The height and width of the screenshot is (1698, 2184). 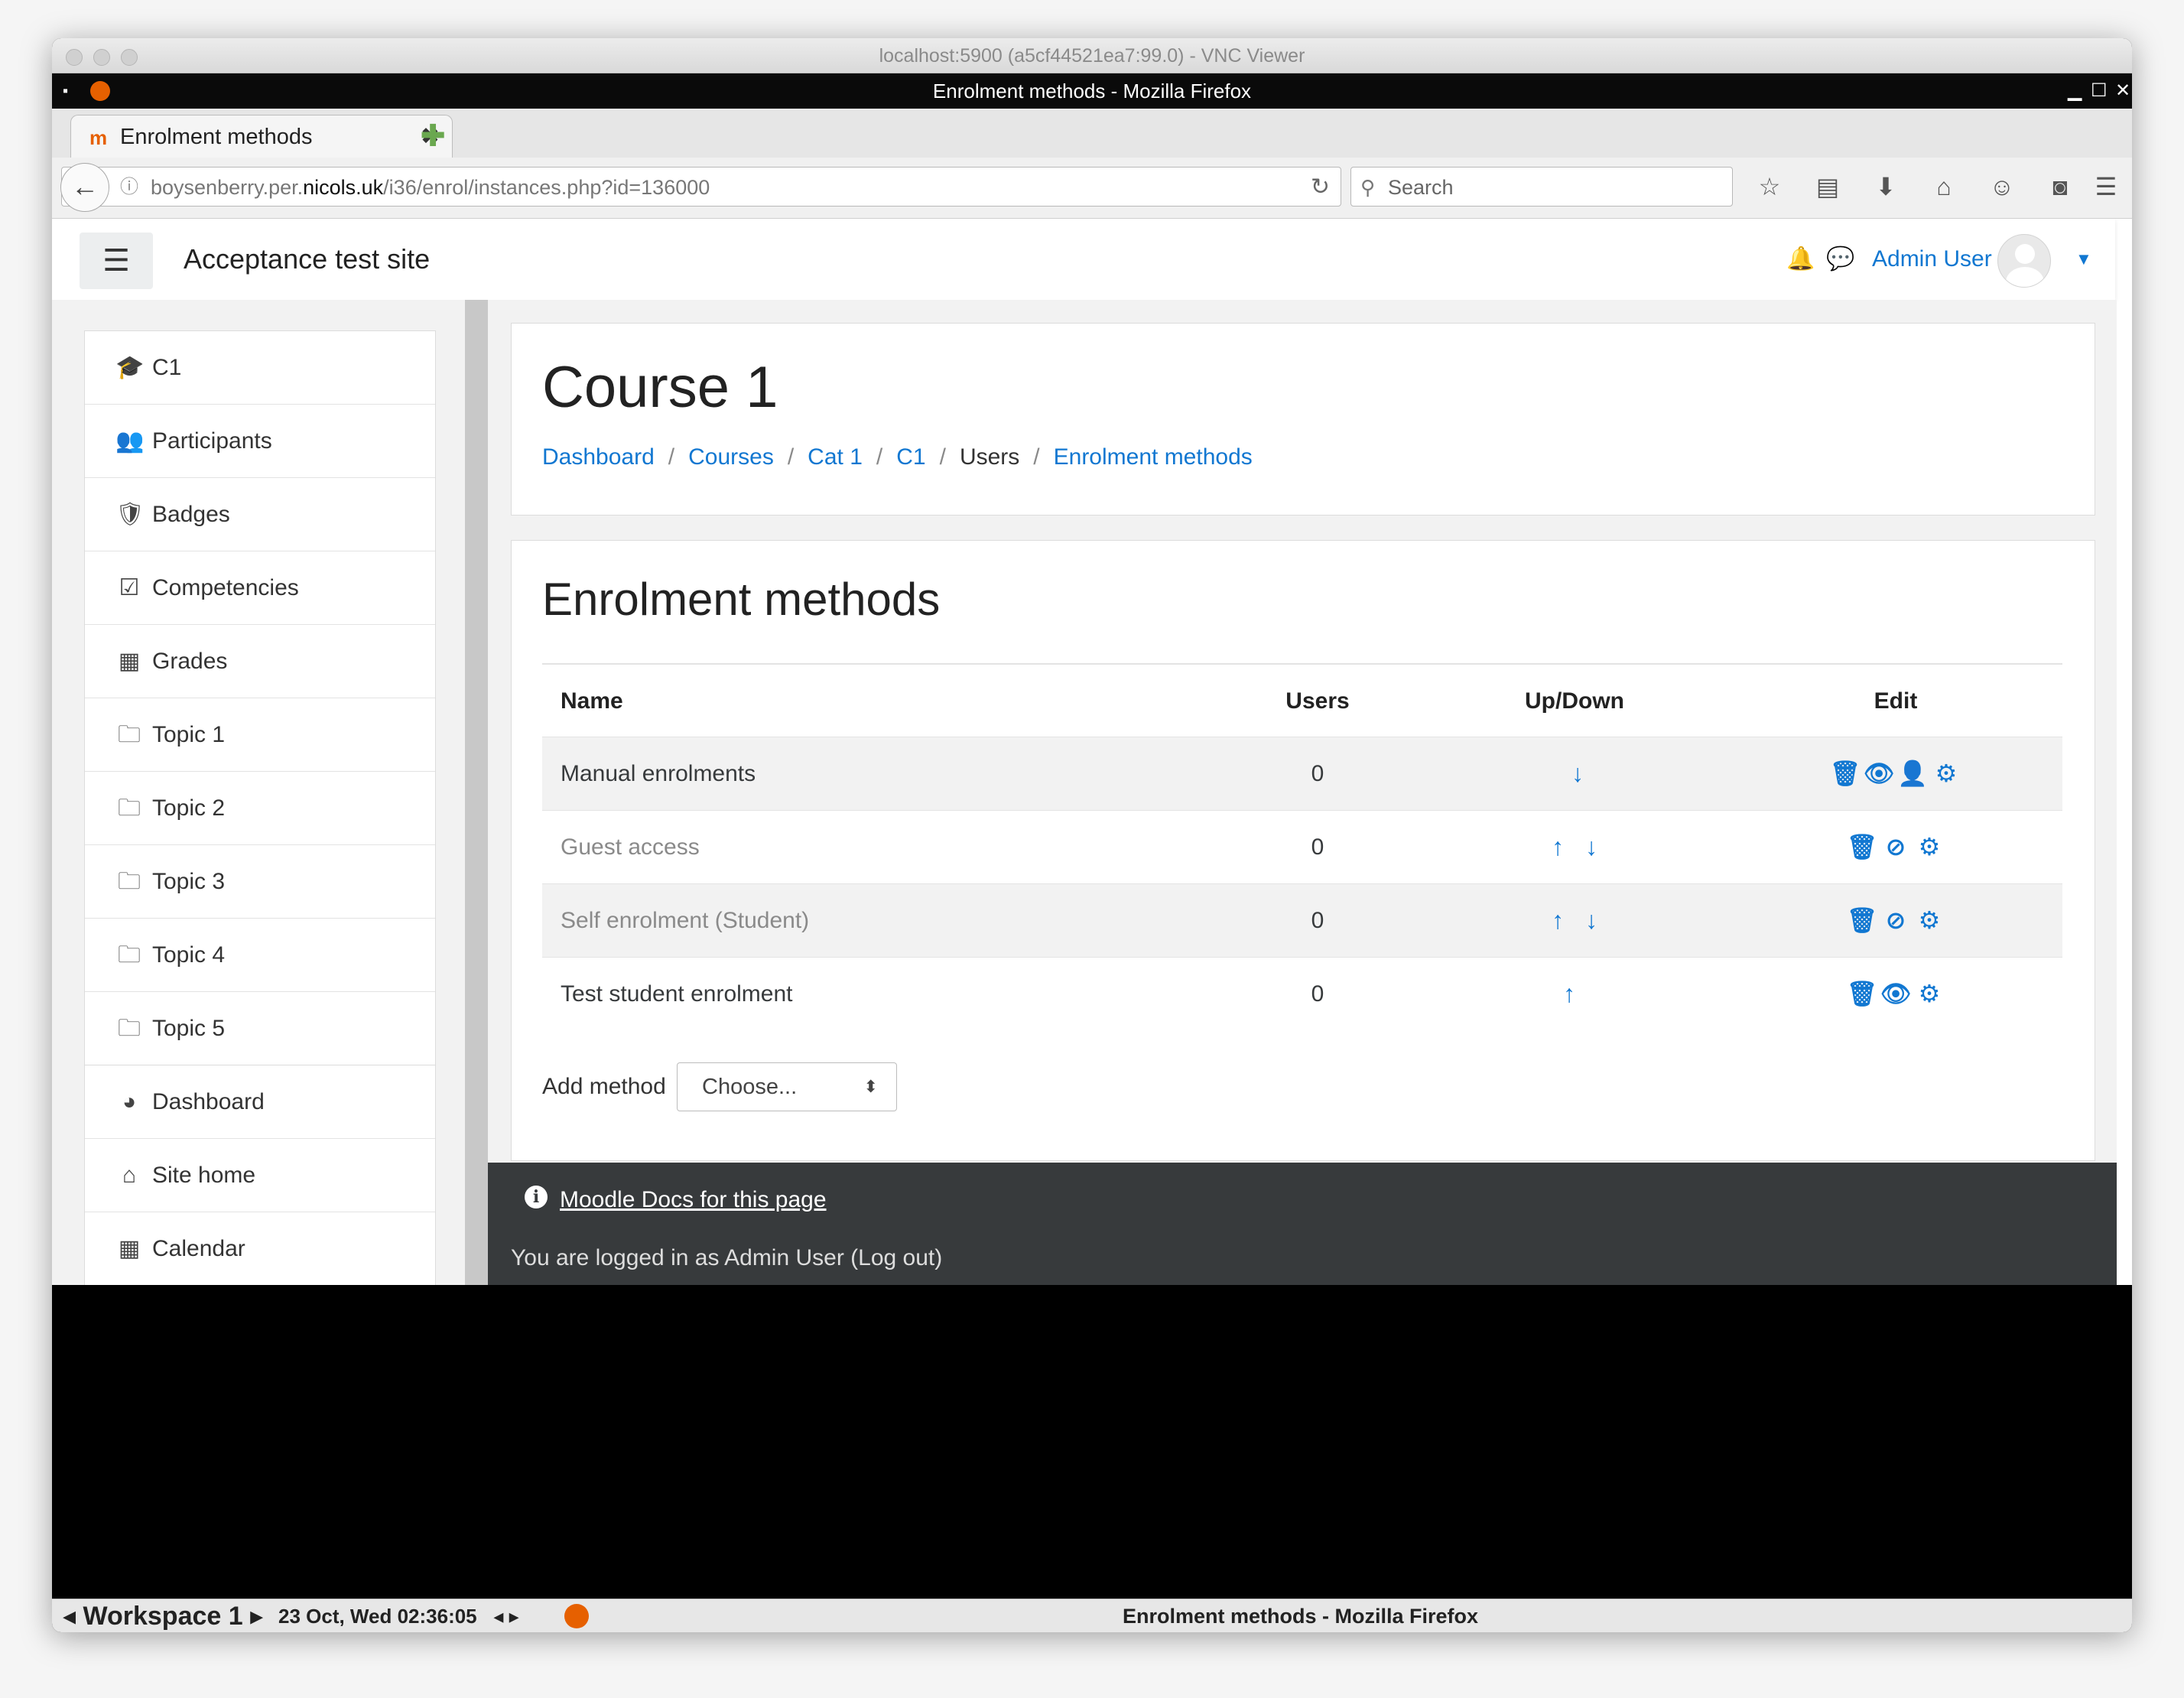 I want to click on moodle-docs-link: Moodle Docs for this page, so click(x=693, y=1200).